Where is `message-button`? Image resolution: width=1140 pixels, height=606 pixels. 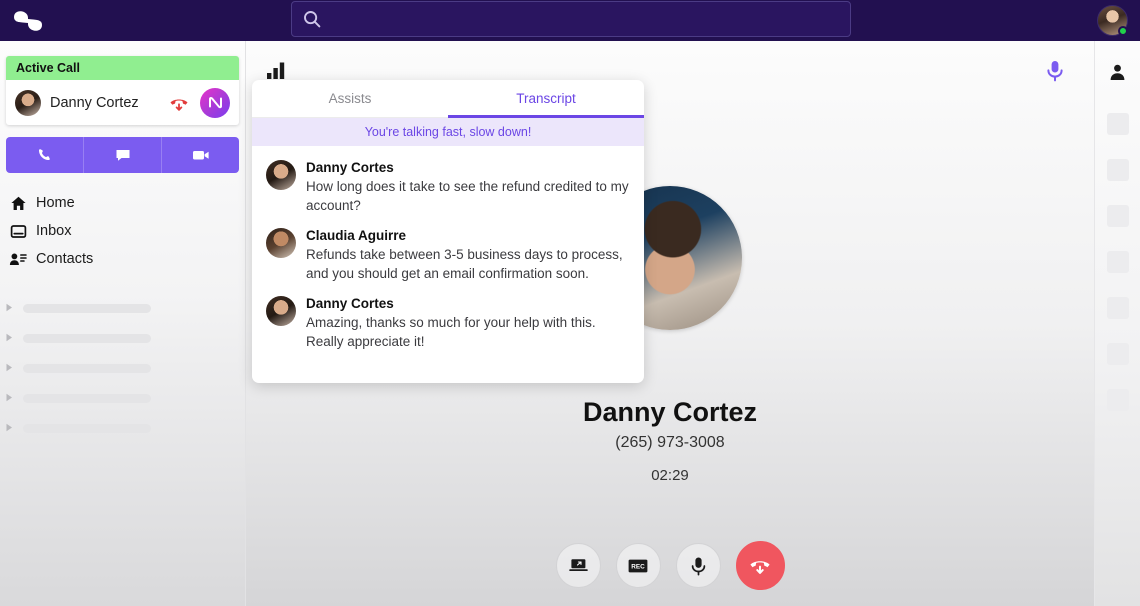 message-button is located at coordinates (123, 155).